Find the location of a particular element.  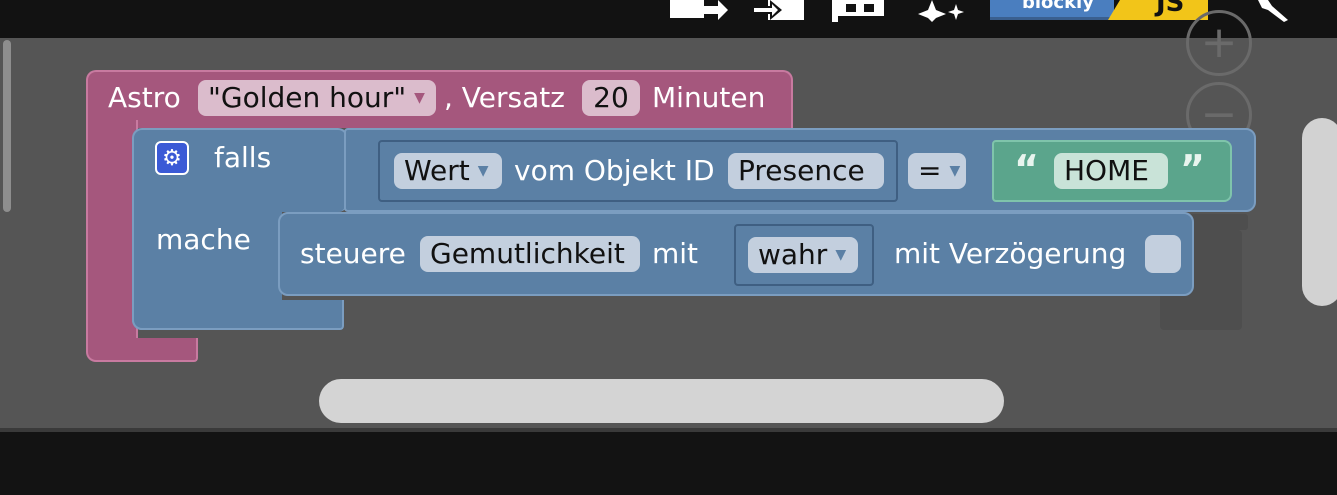

vertical-scrollbar is located at coordinates (1319, 212).